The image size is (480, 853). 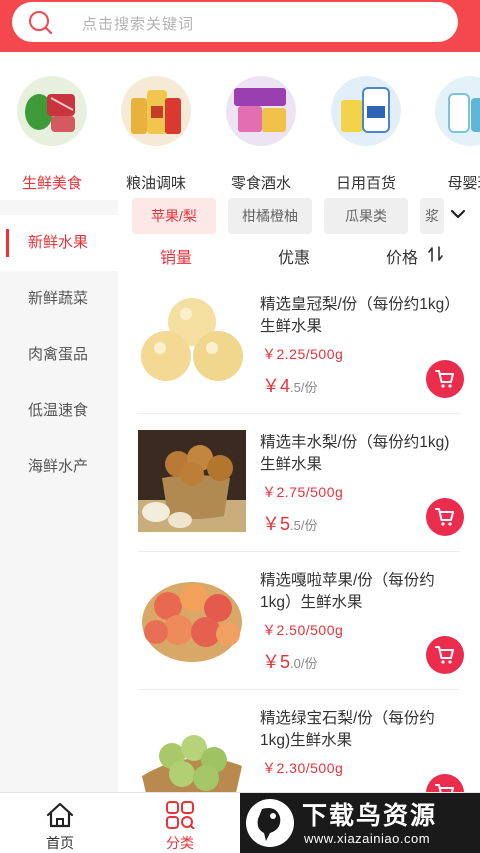 What do you see at coordinates (366, 111) in the screenshot?
I see `detergent-image` at bounding box center [366, 111].